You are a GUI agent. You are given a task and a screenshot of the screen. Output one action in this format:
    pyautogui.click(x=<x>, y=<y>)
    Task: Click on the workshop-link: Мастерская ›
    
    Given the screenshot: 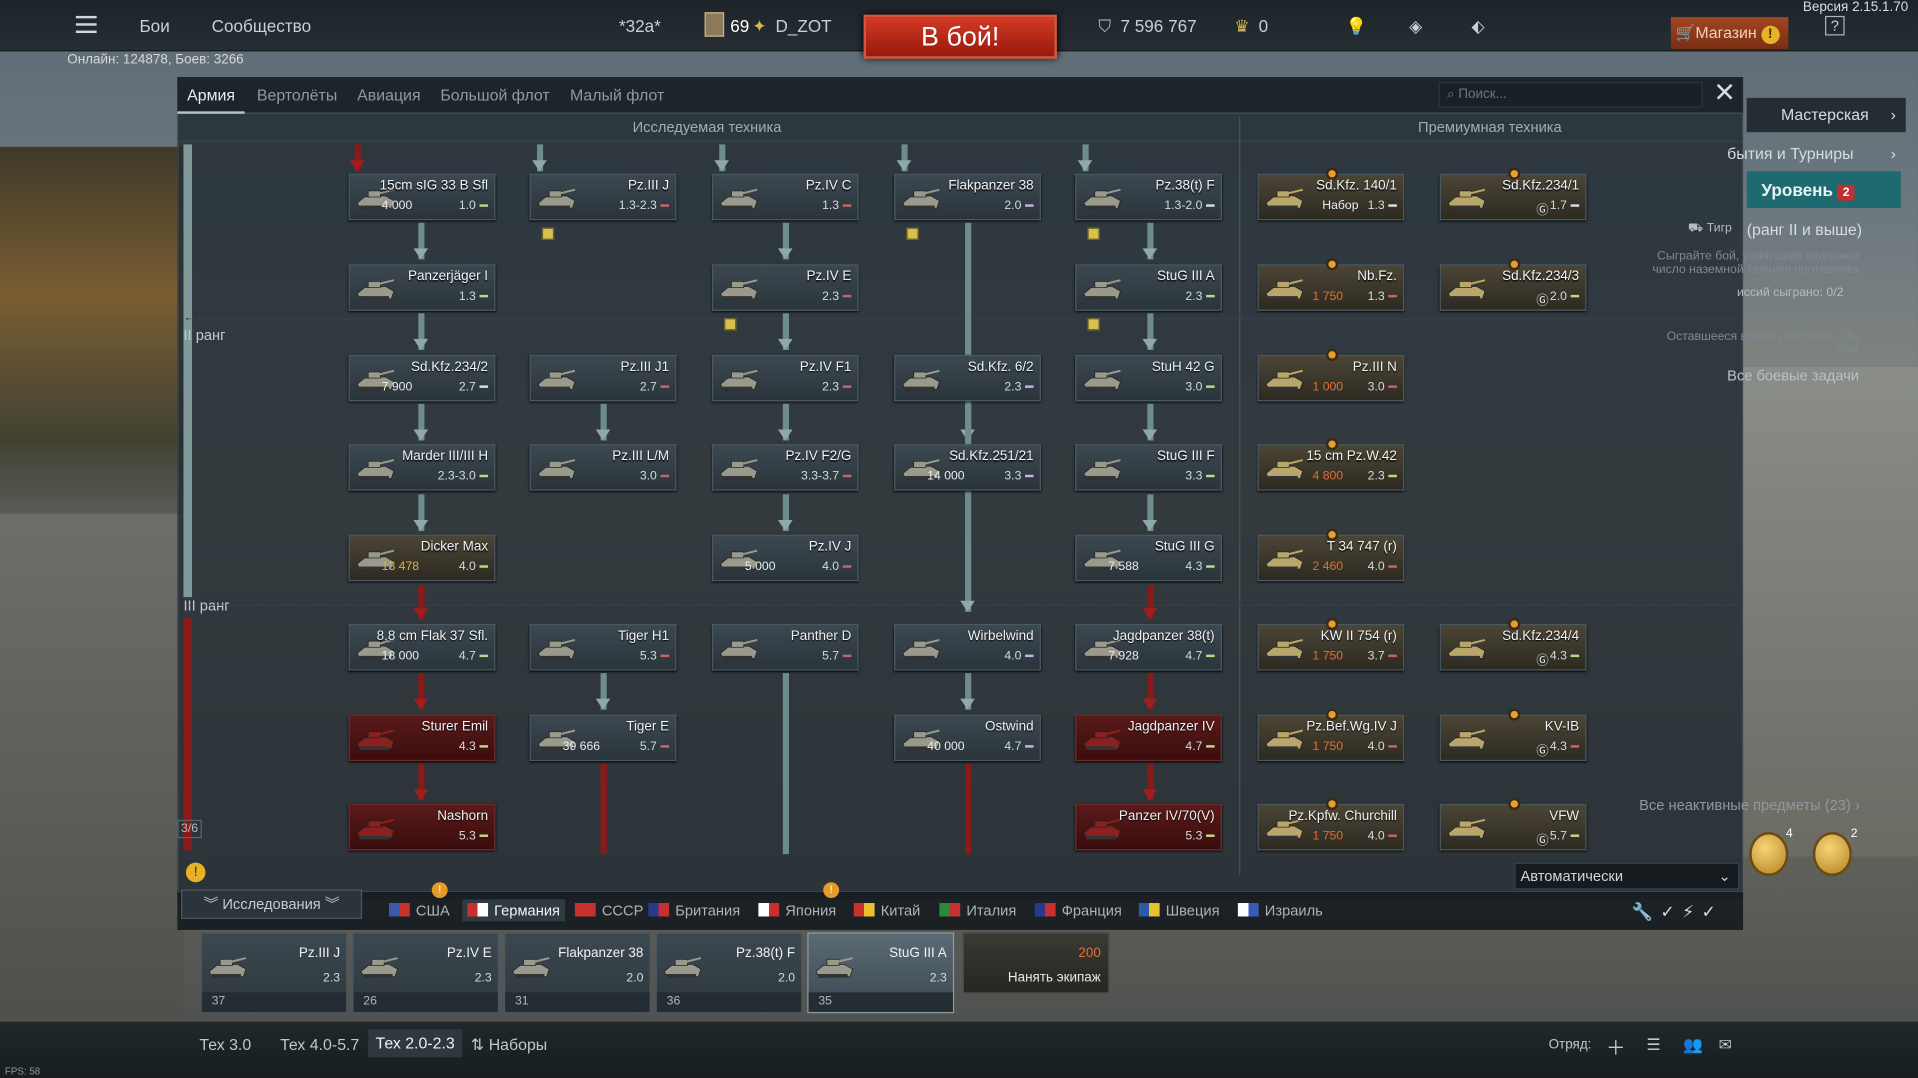 What is the action you would take?
    pyautogui.click(x=1826, y=115)
    